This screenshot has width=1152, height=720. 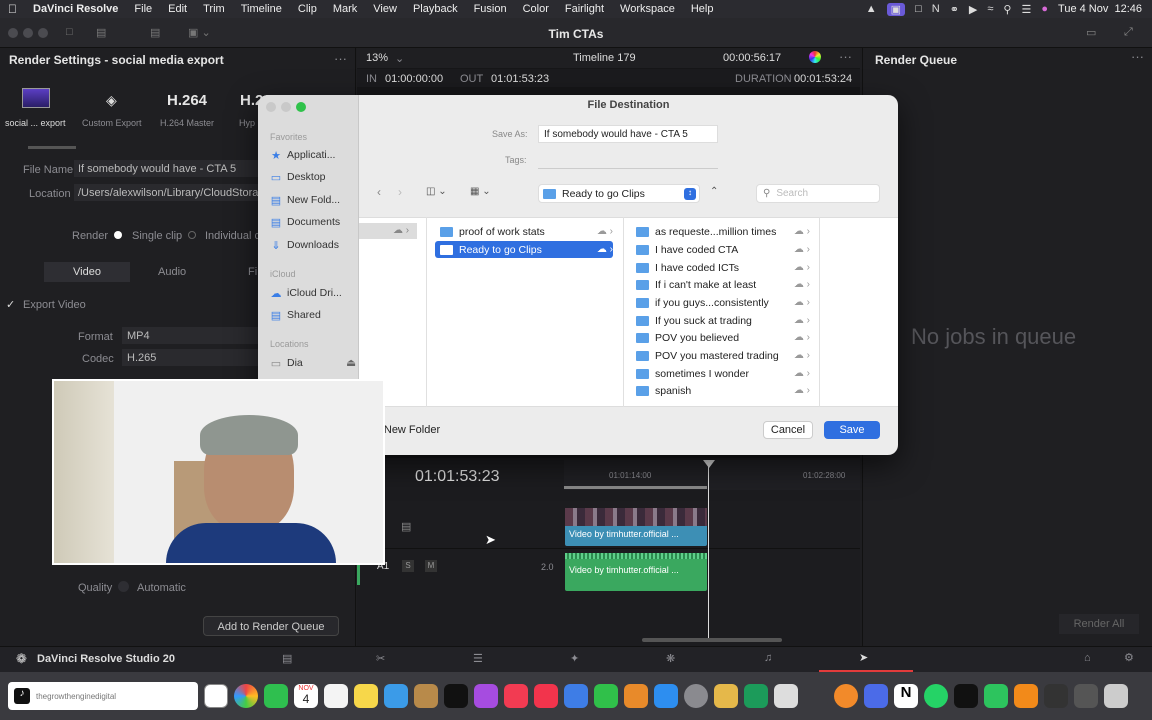 I want to click on deliver-page-tab: ➤, so click(x=866, y=659).